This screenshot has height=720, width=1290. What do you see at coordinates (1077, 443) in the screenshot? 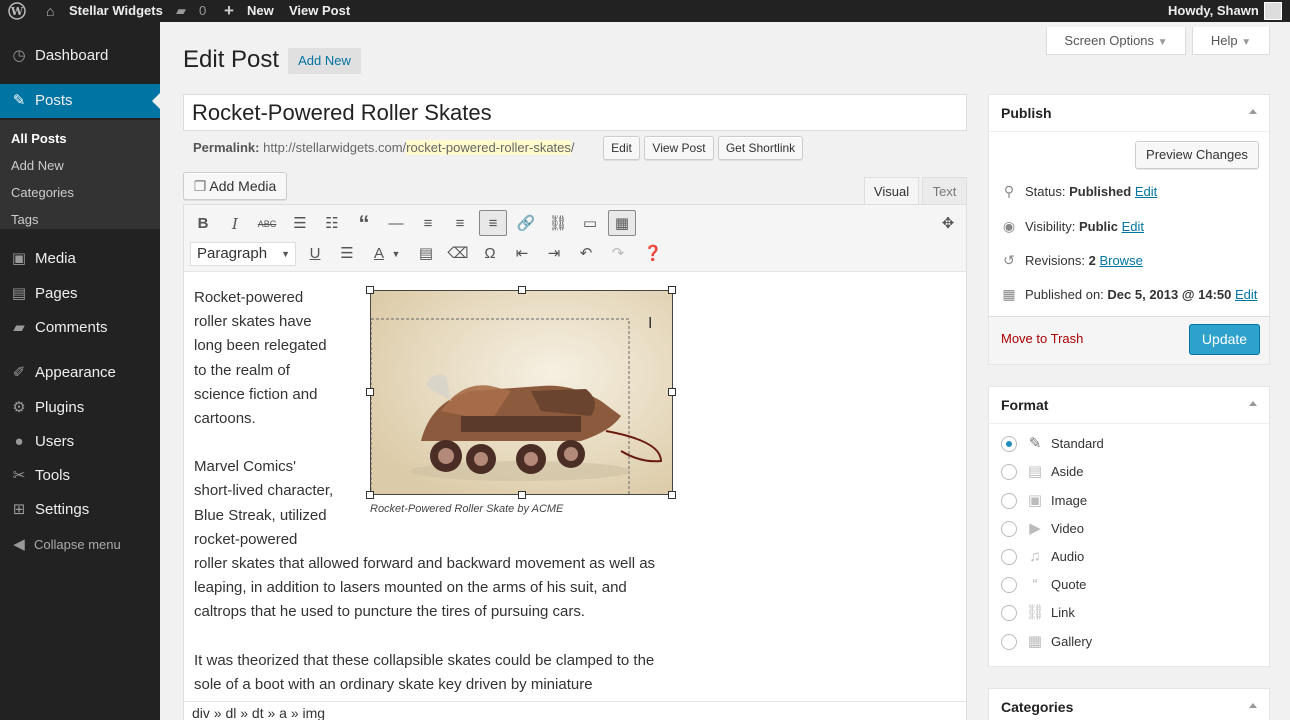
I see `format-label: Standard` at bounding box center [1077, 443].